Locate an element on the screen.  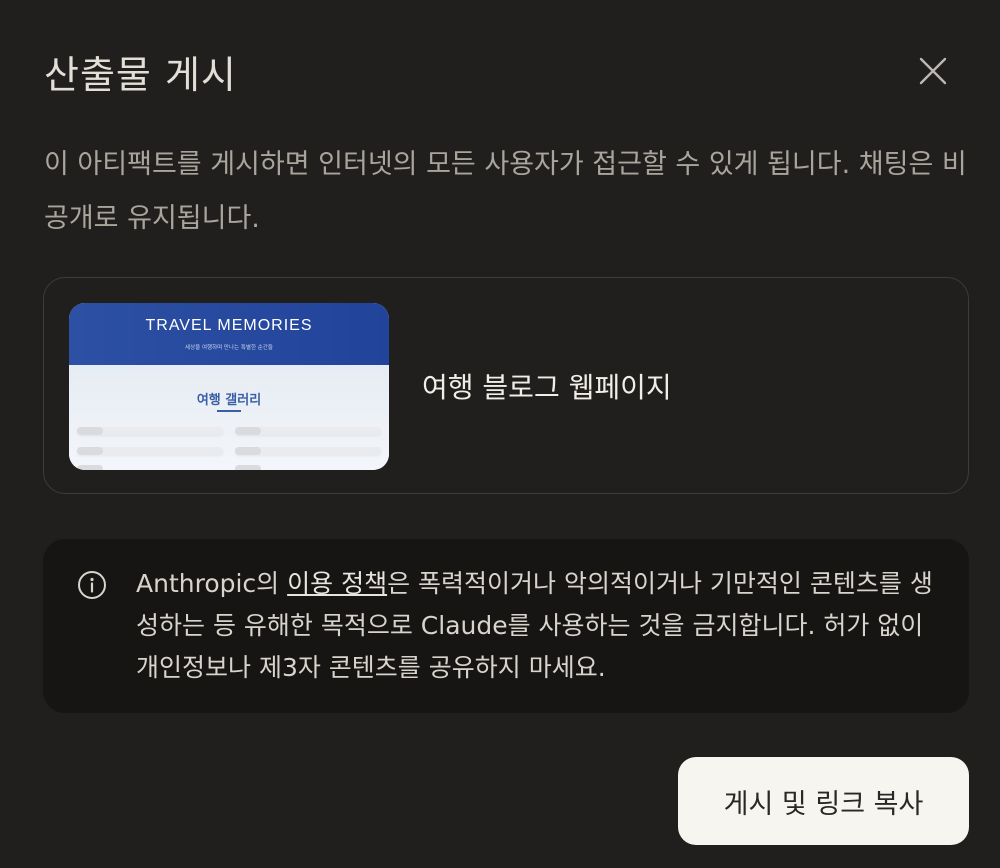
thumbnail-underline is located at coordinates (229, 411).